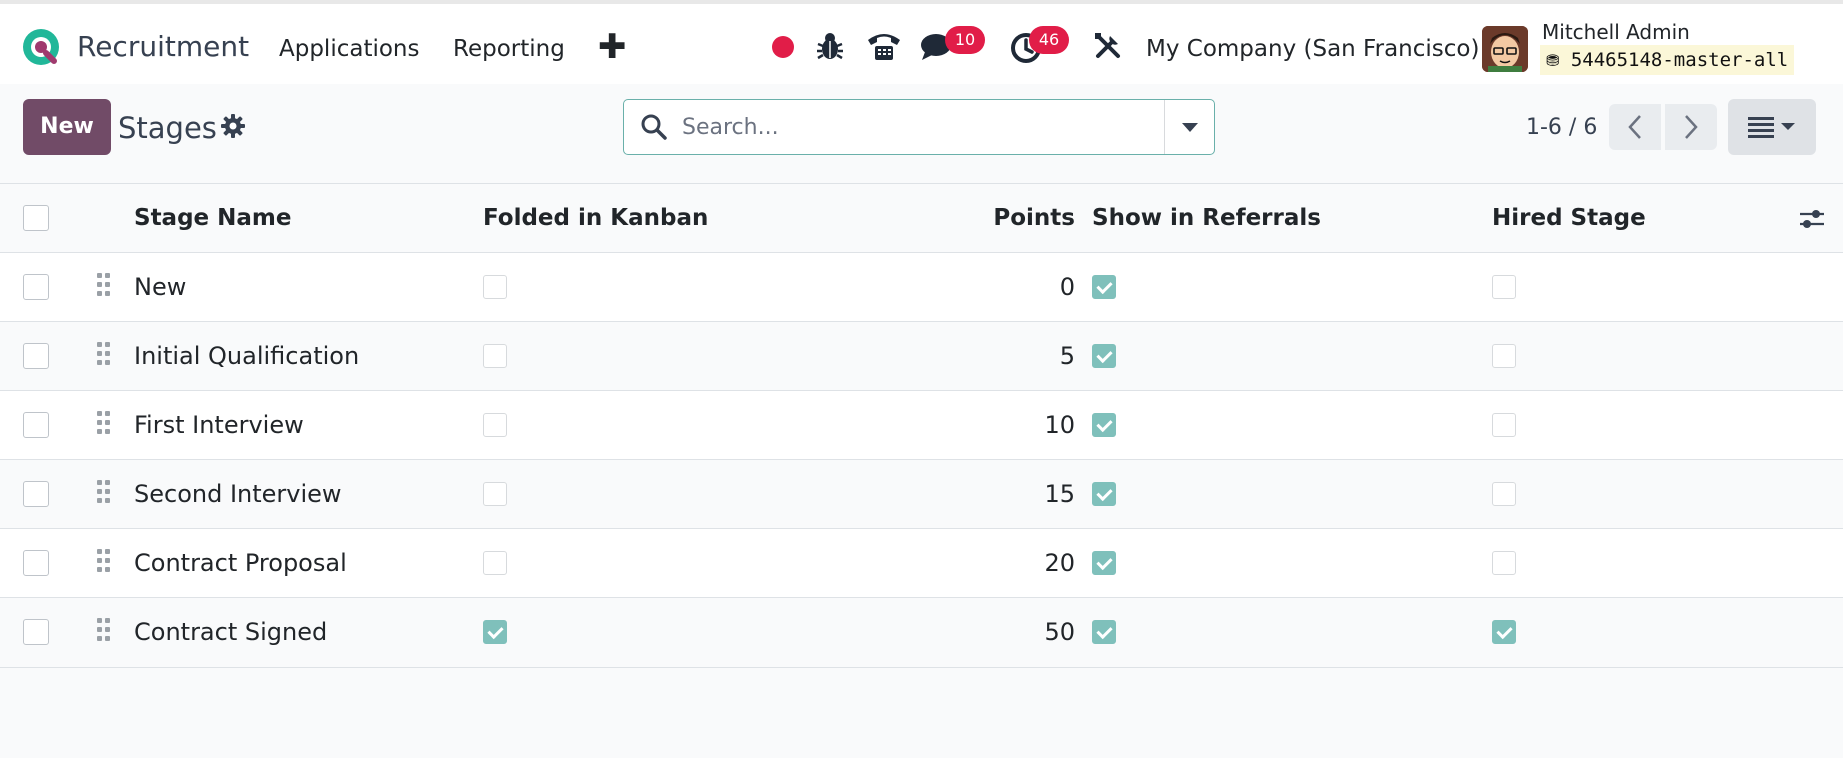 Image resolution: width=1843 pixels, height=758 pixels. I want to click on table-row: First Interview 10, so click(921, 425).